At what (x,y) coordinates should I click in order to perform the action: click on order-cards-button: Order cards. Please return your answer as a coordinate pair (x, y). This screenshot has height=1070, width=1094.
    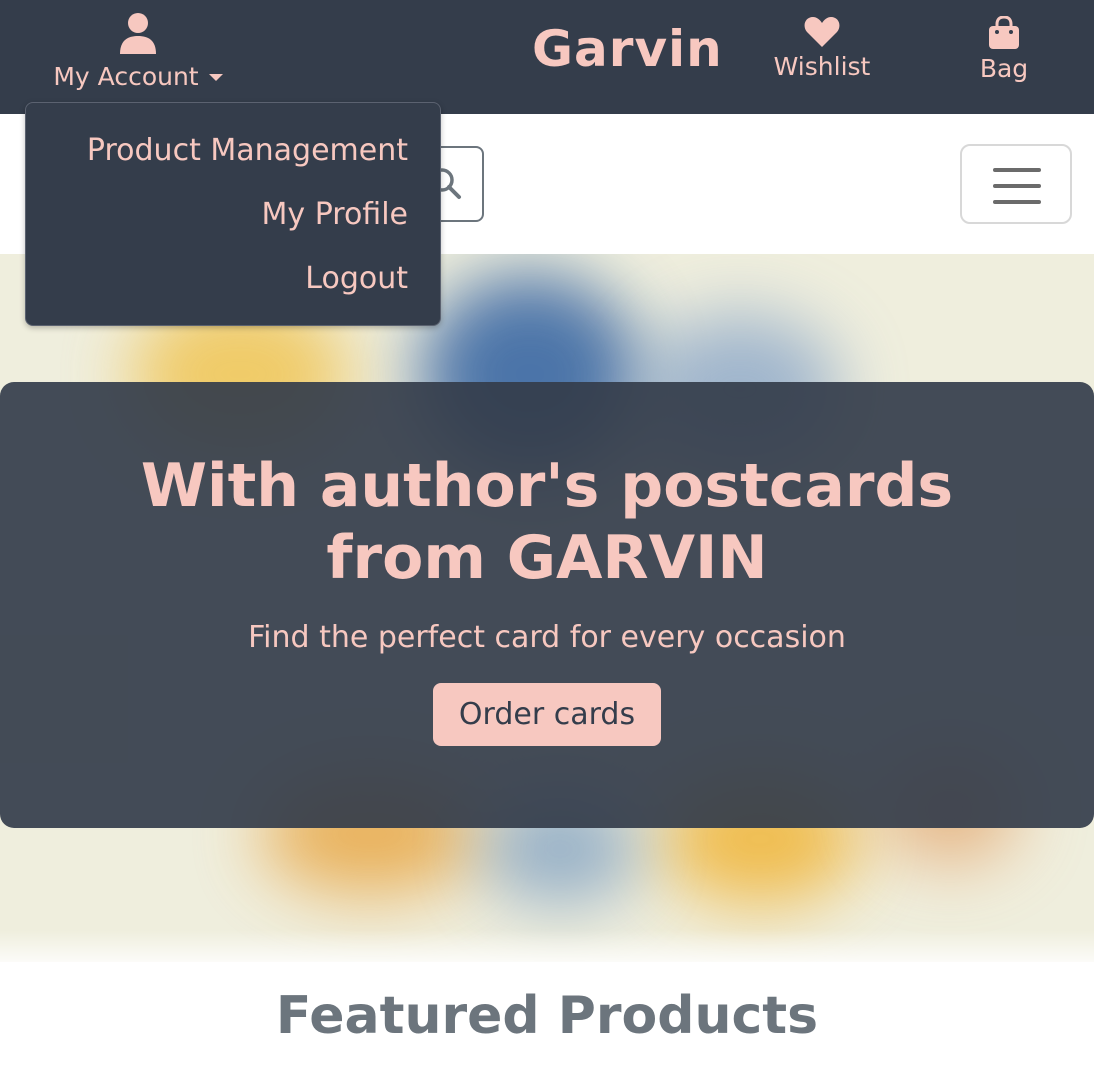
    Looking at the image, I should click on (547, 714).